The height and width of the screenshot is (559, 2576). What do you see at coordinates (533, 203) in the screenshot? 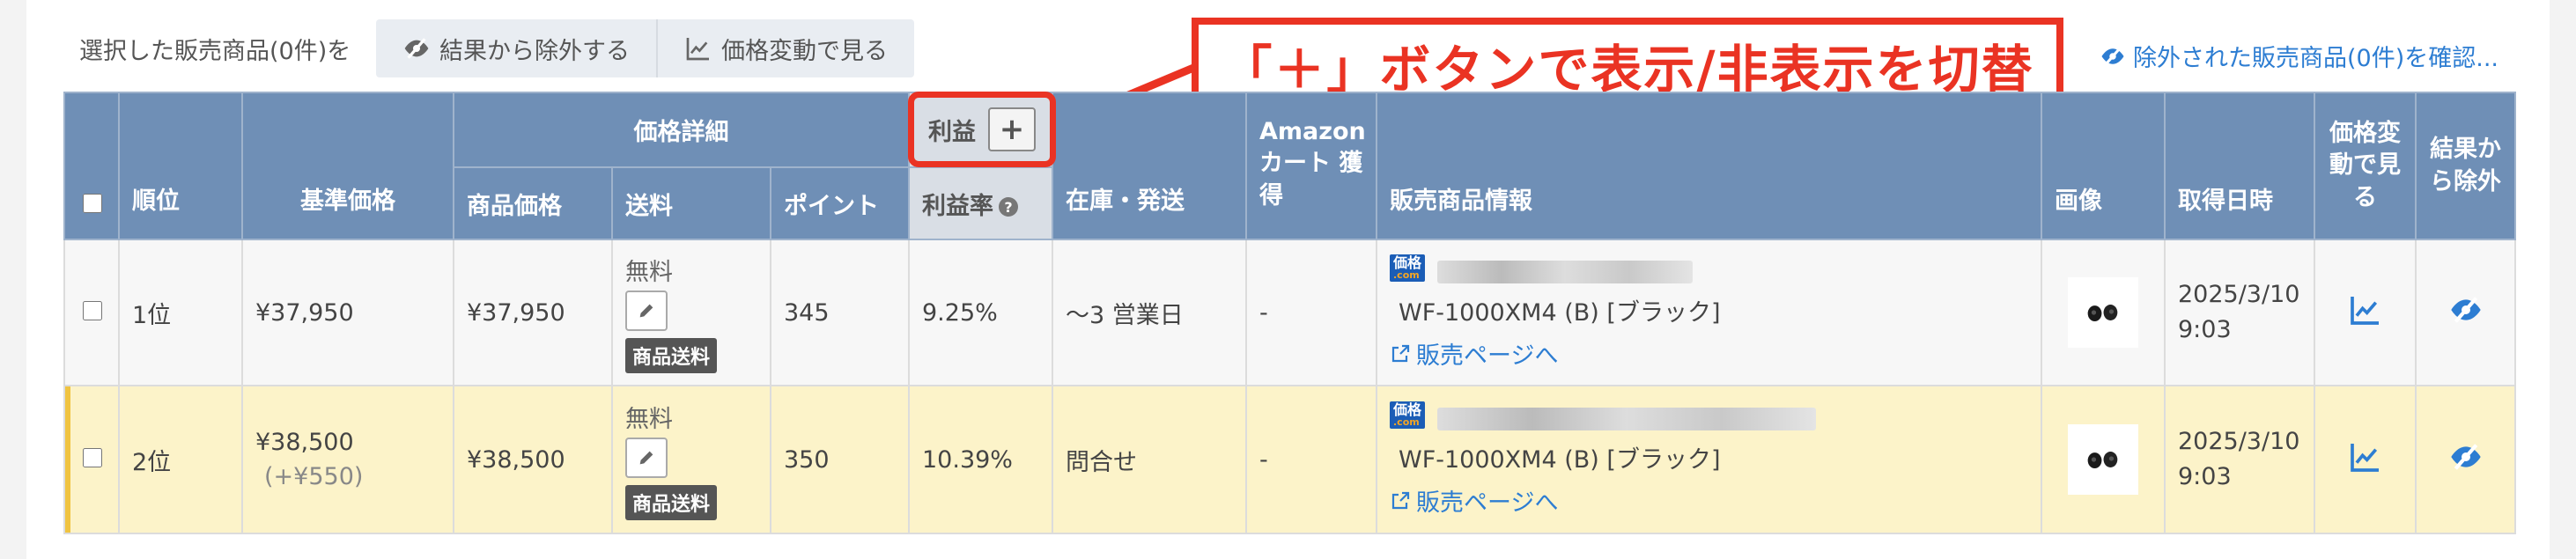
I see `item-price-header: 商品価格` at bounding box center [533, 203].